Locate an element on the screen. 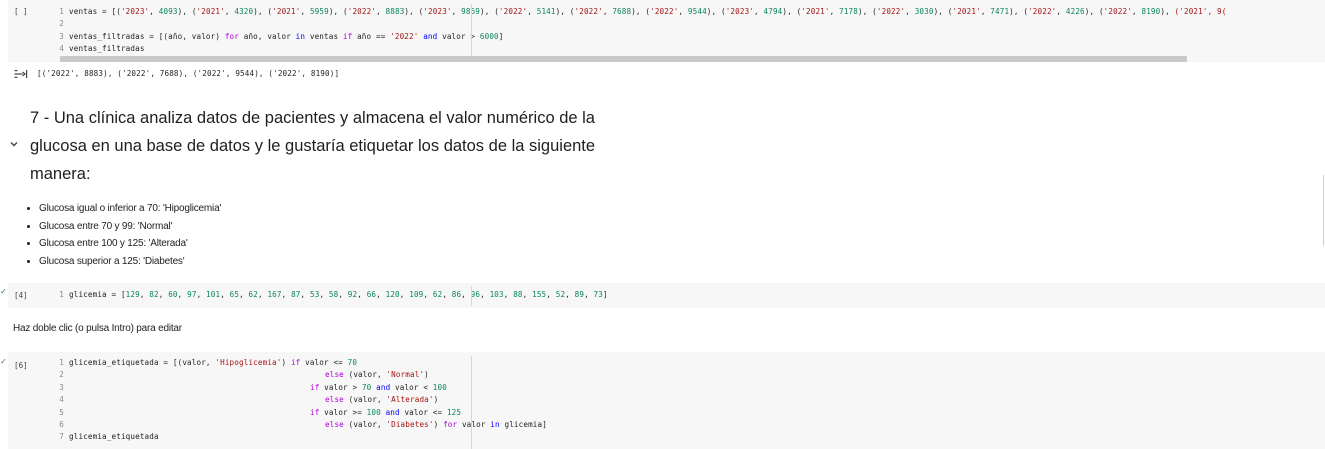 This screenshot has height=449, width=1325. number-literal: 87 is located at coordinates (296, 294).